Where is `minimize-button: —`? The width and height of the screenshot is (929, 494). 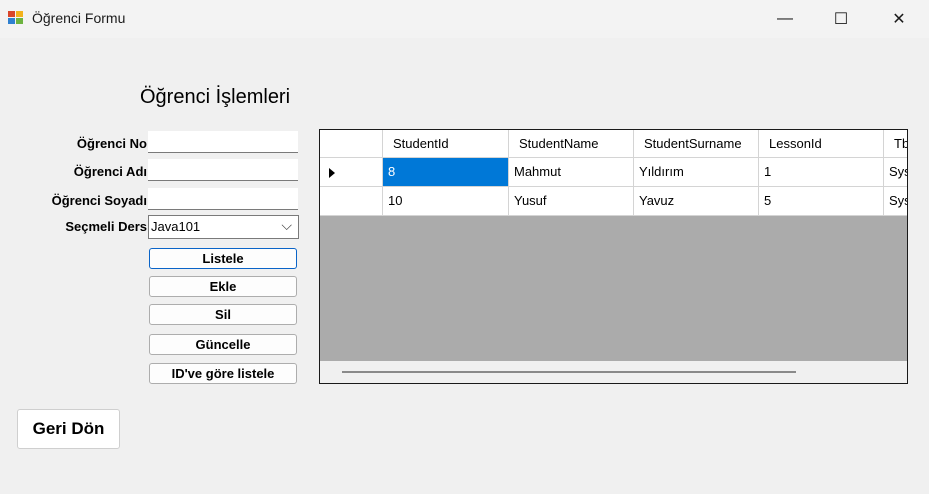 minimize-button: — is located at coordinates (785, 19).